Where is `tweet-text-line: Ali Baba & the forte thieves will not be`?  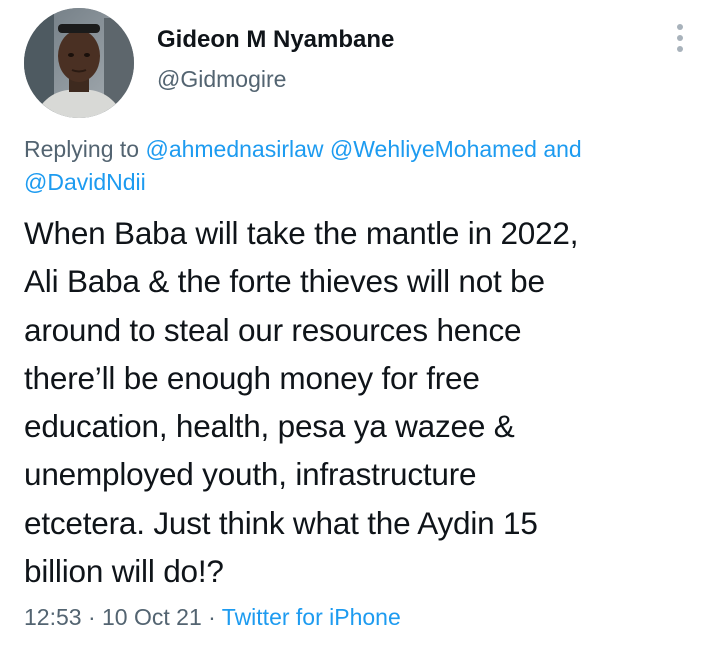 tweet-text-line: Ali Baba & the forte thieves will not be is located at coordinates (284, 281).